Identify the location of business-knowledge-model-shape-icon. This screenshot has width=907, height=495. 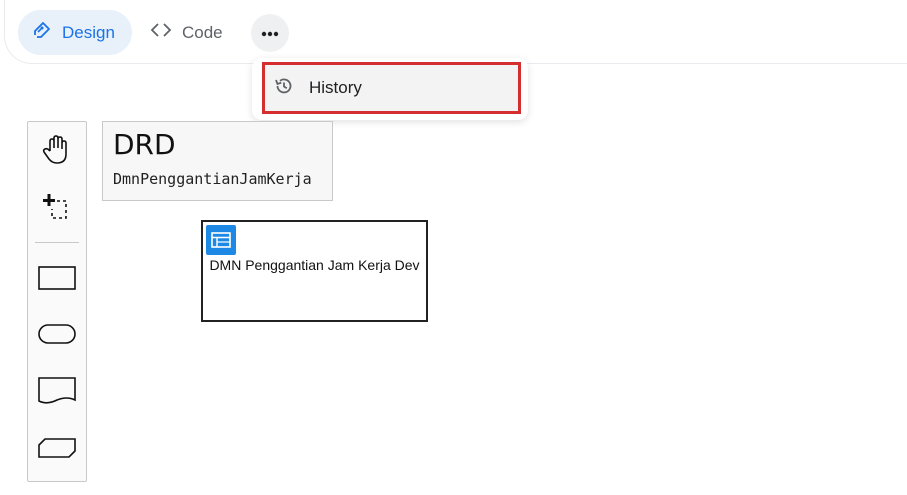
(57, 450).